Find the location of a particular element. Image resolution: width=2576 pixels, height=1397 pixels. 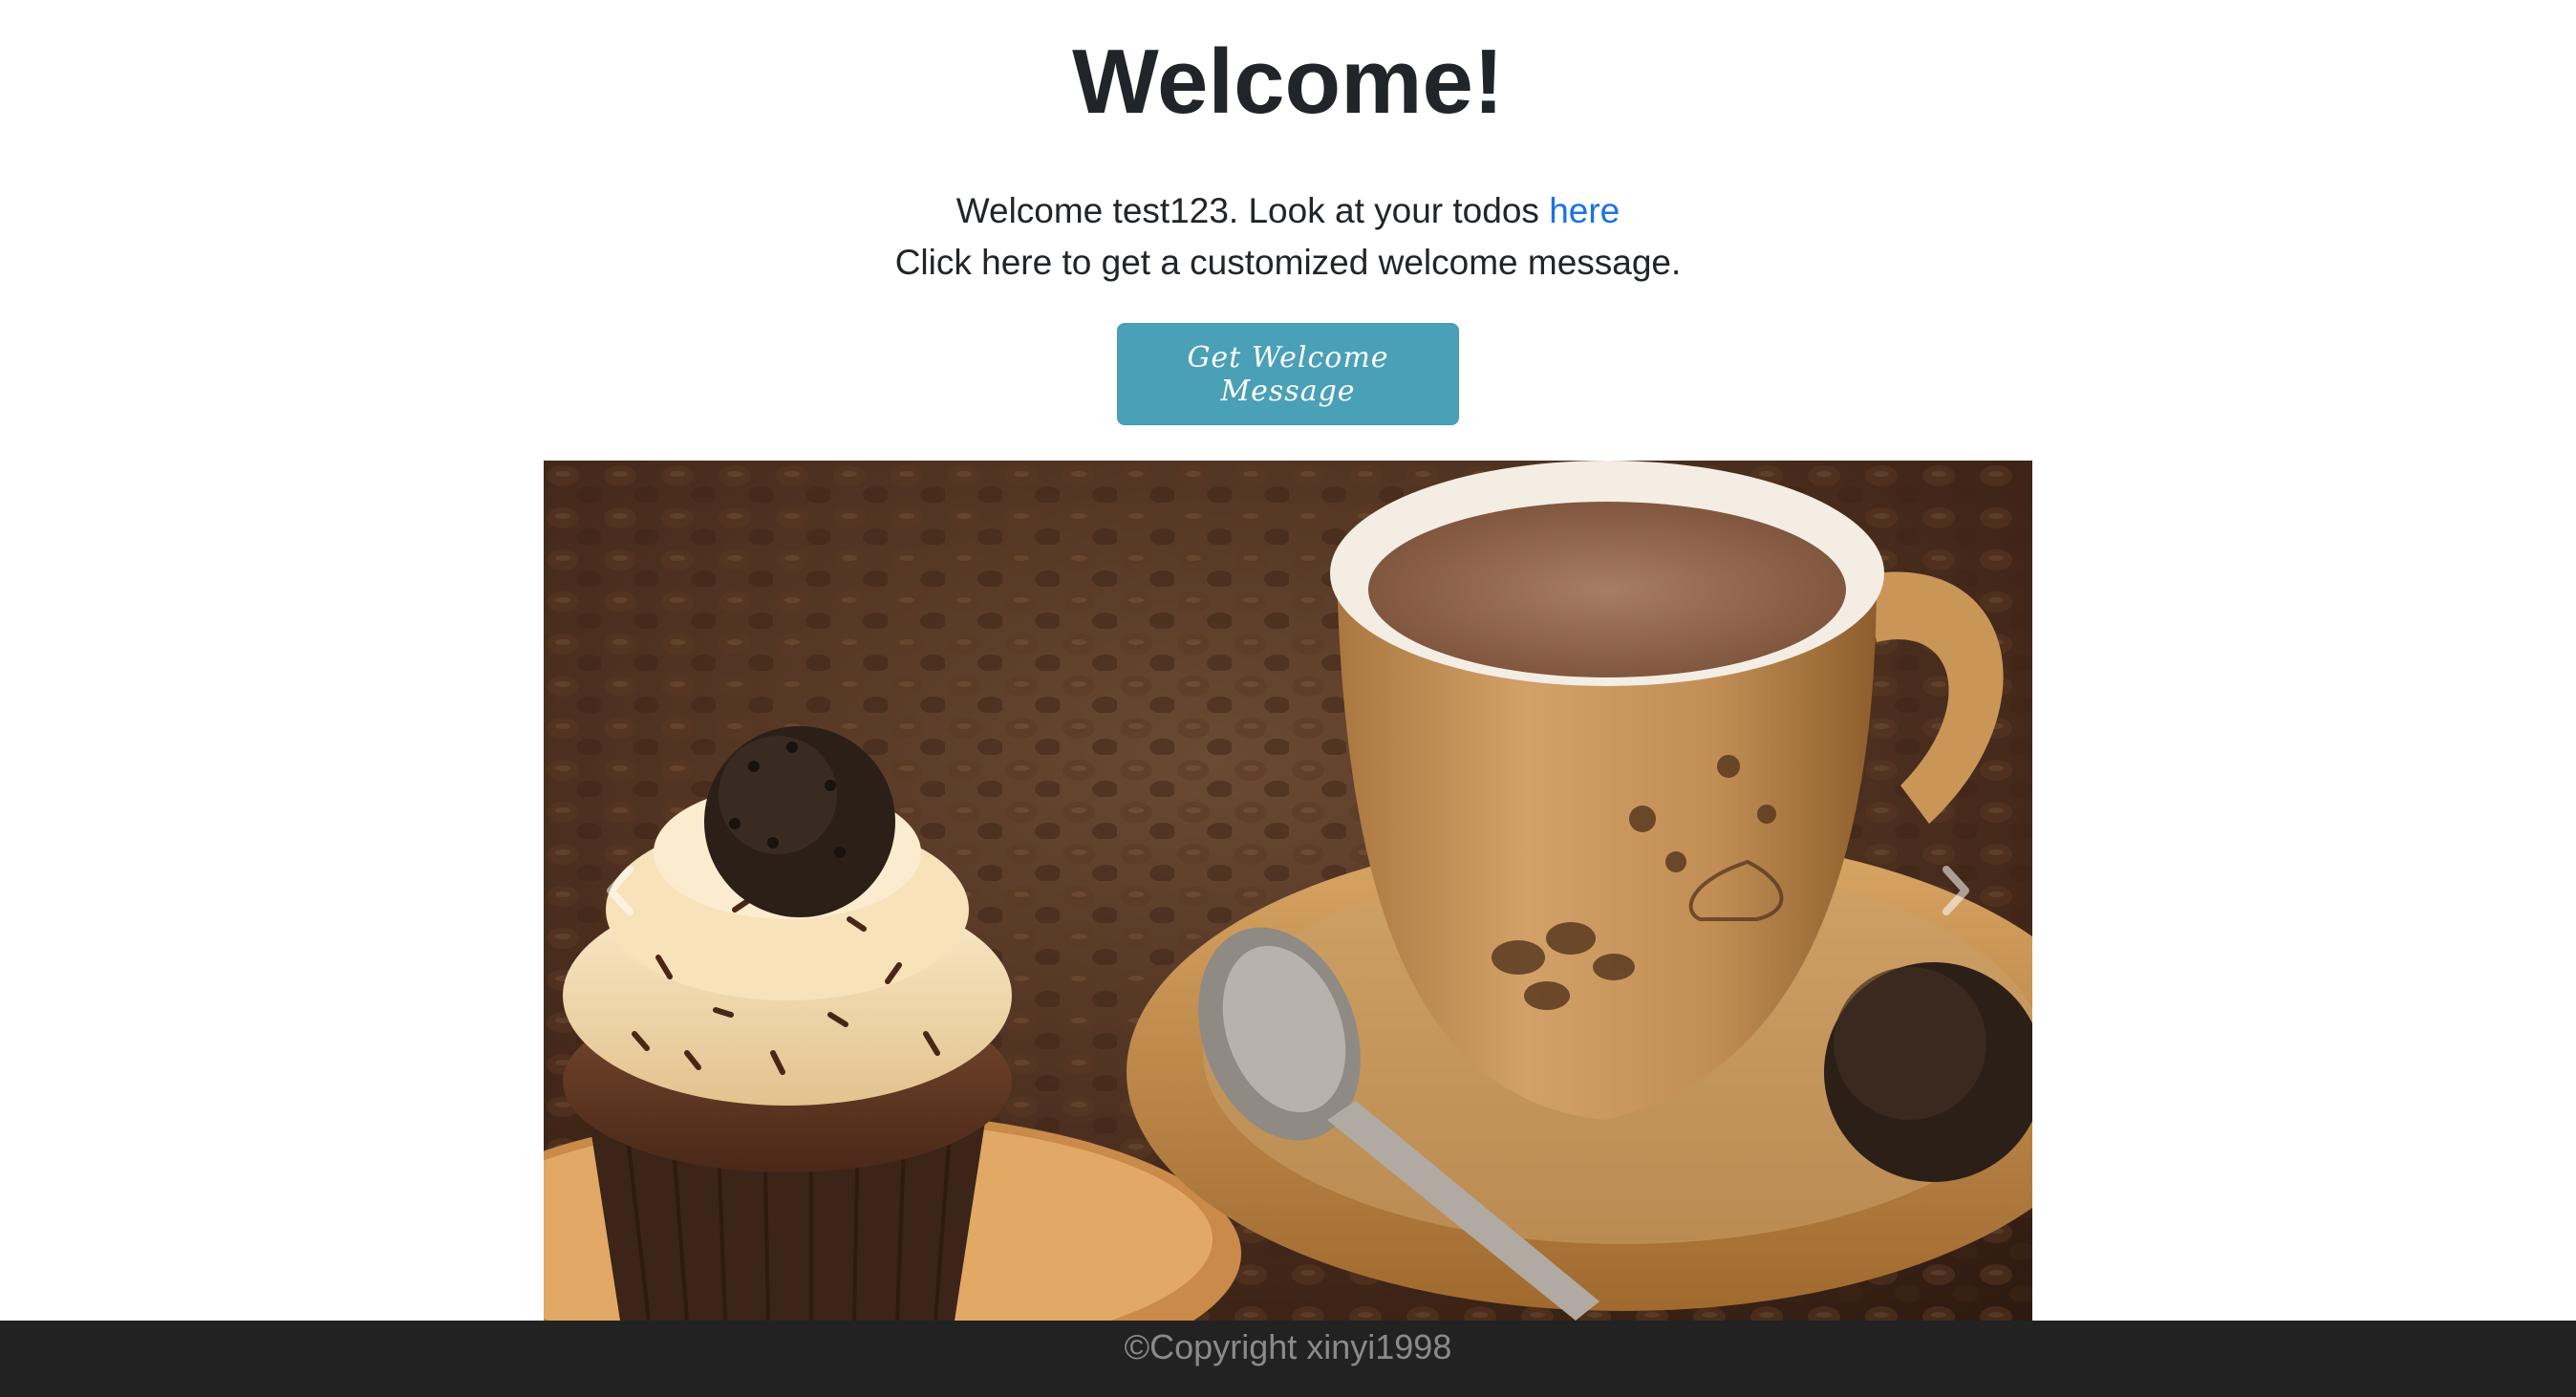

chevron-right-icon is located at coordinates (1956, 890).